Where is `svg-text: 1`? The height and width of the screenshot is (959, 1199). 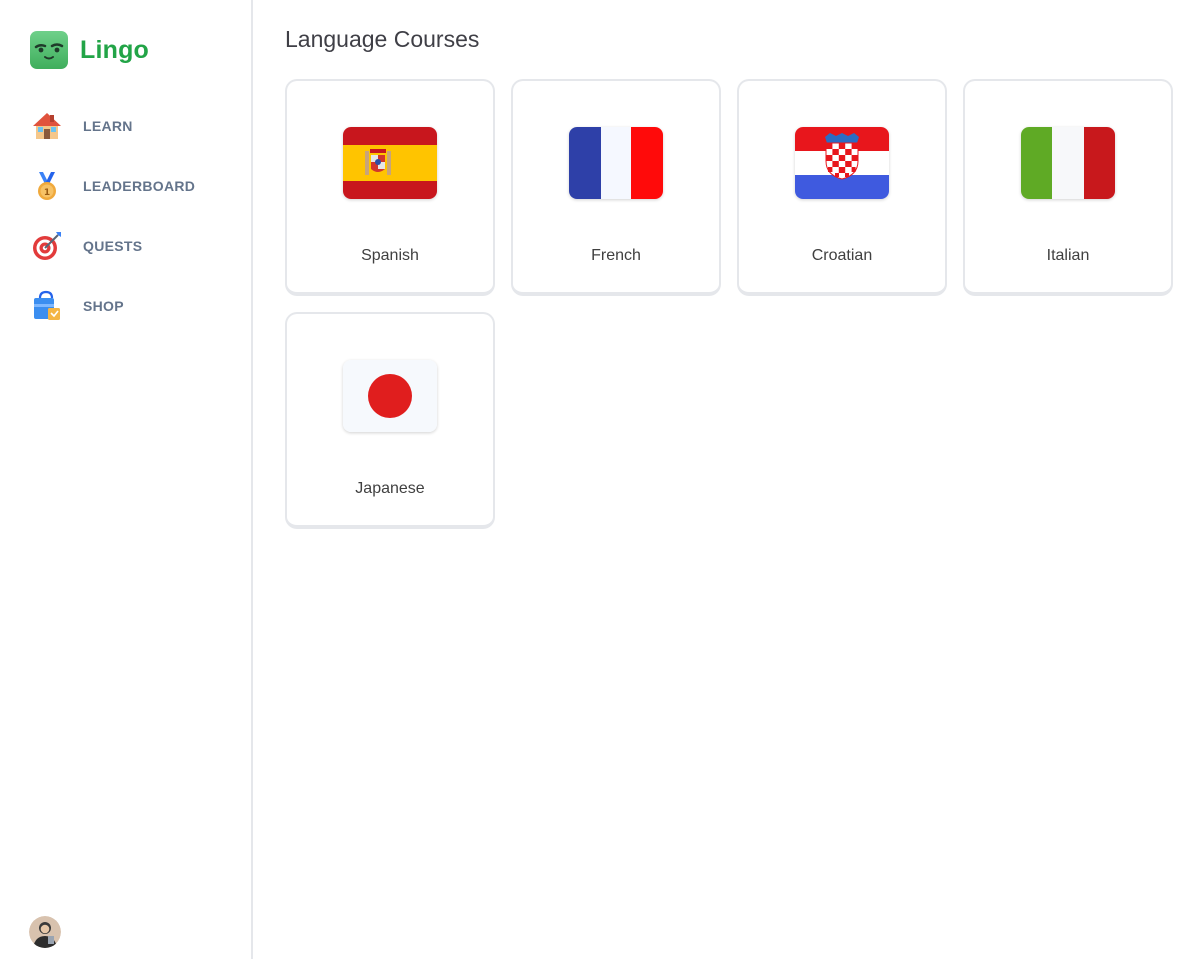
svg-text: 1 is located at coordinates (47, 193).